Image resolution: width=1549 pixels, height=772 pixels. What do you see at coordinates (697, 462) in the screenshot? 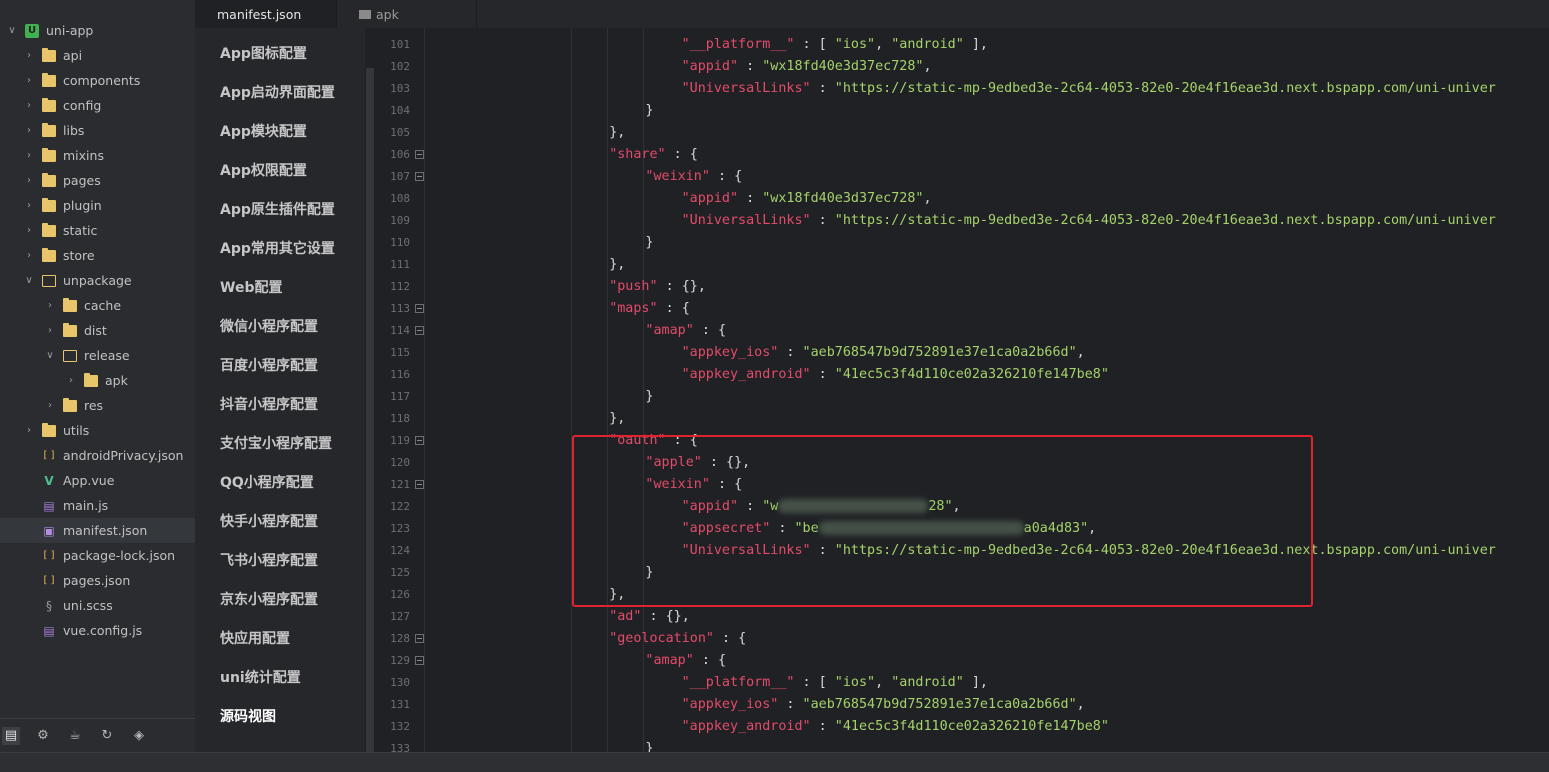
I see `code-text: "apple" : {},` at bounding box center [697, 462].